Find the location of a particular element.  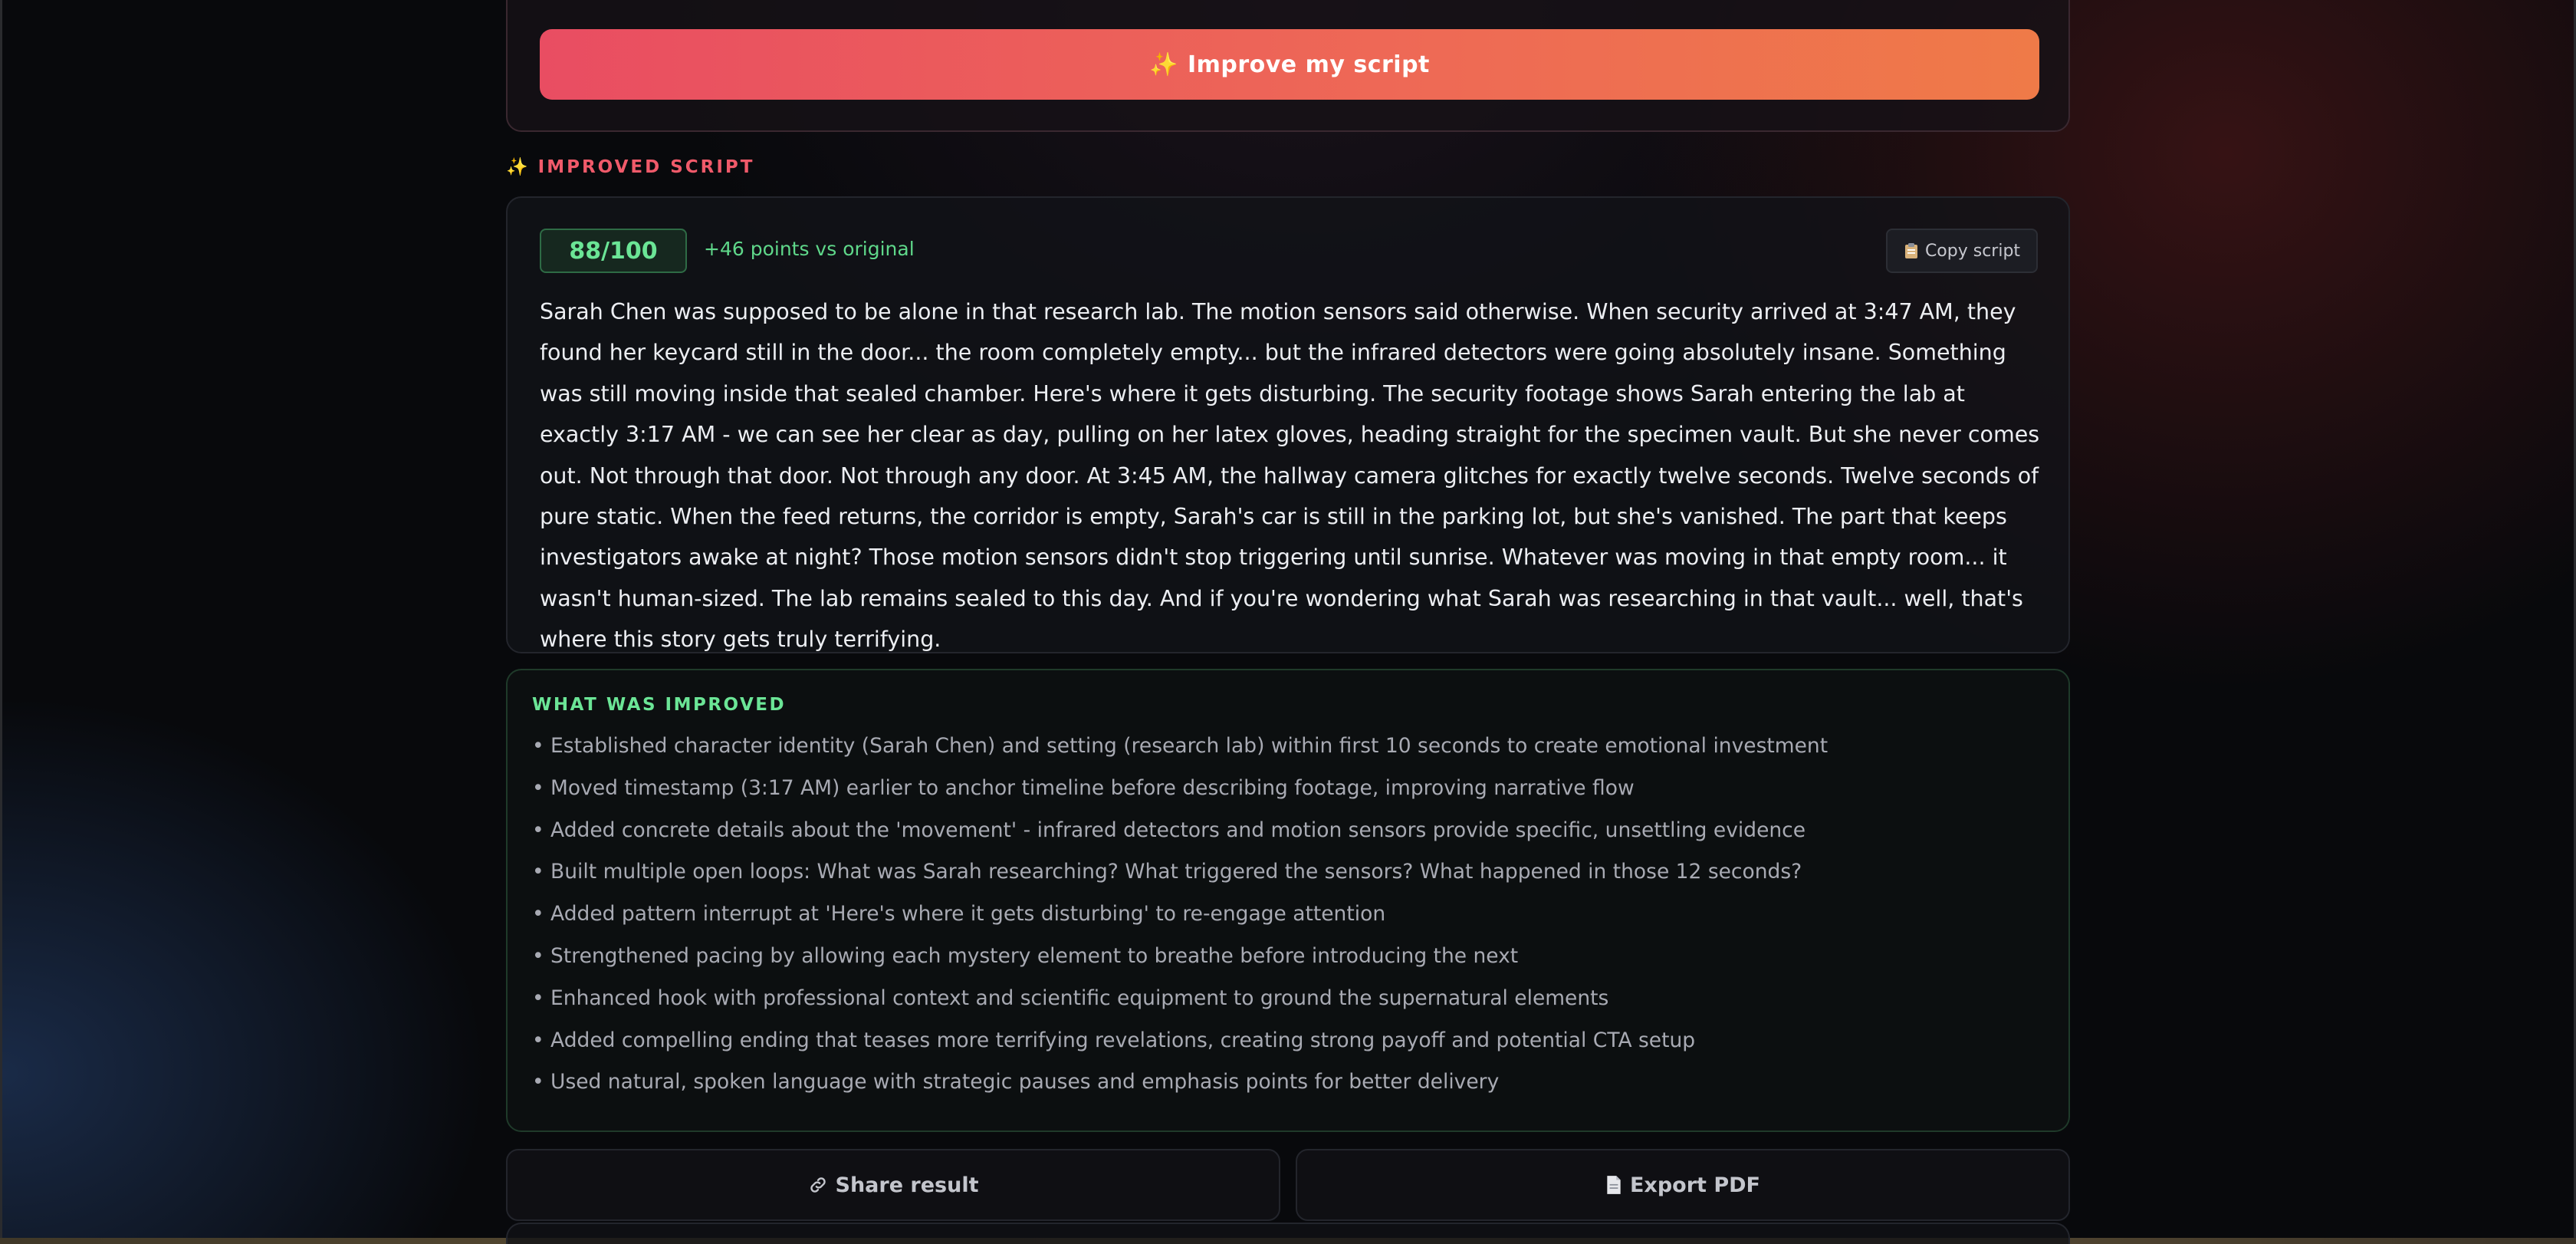

copy-script-label: Copy script is located at coordinates (1973, 251).